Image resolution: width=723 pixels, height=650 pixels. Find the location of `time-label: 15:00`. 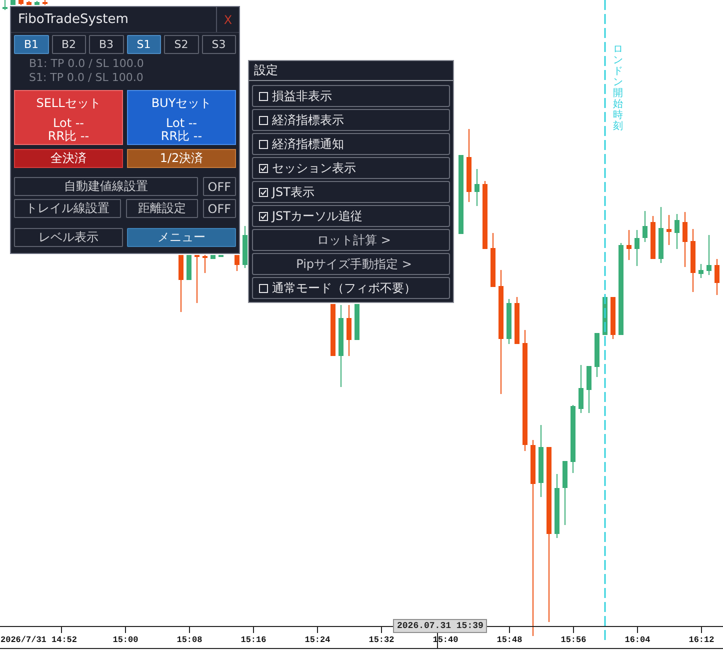

time-label: 15:00 is located at coordinates (125, 640).